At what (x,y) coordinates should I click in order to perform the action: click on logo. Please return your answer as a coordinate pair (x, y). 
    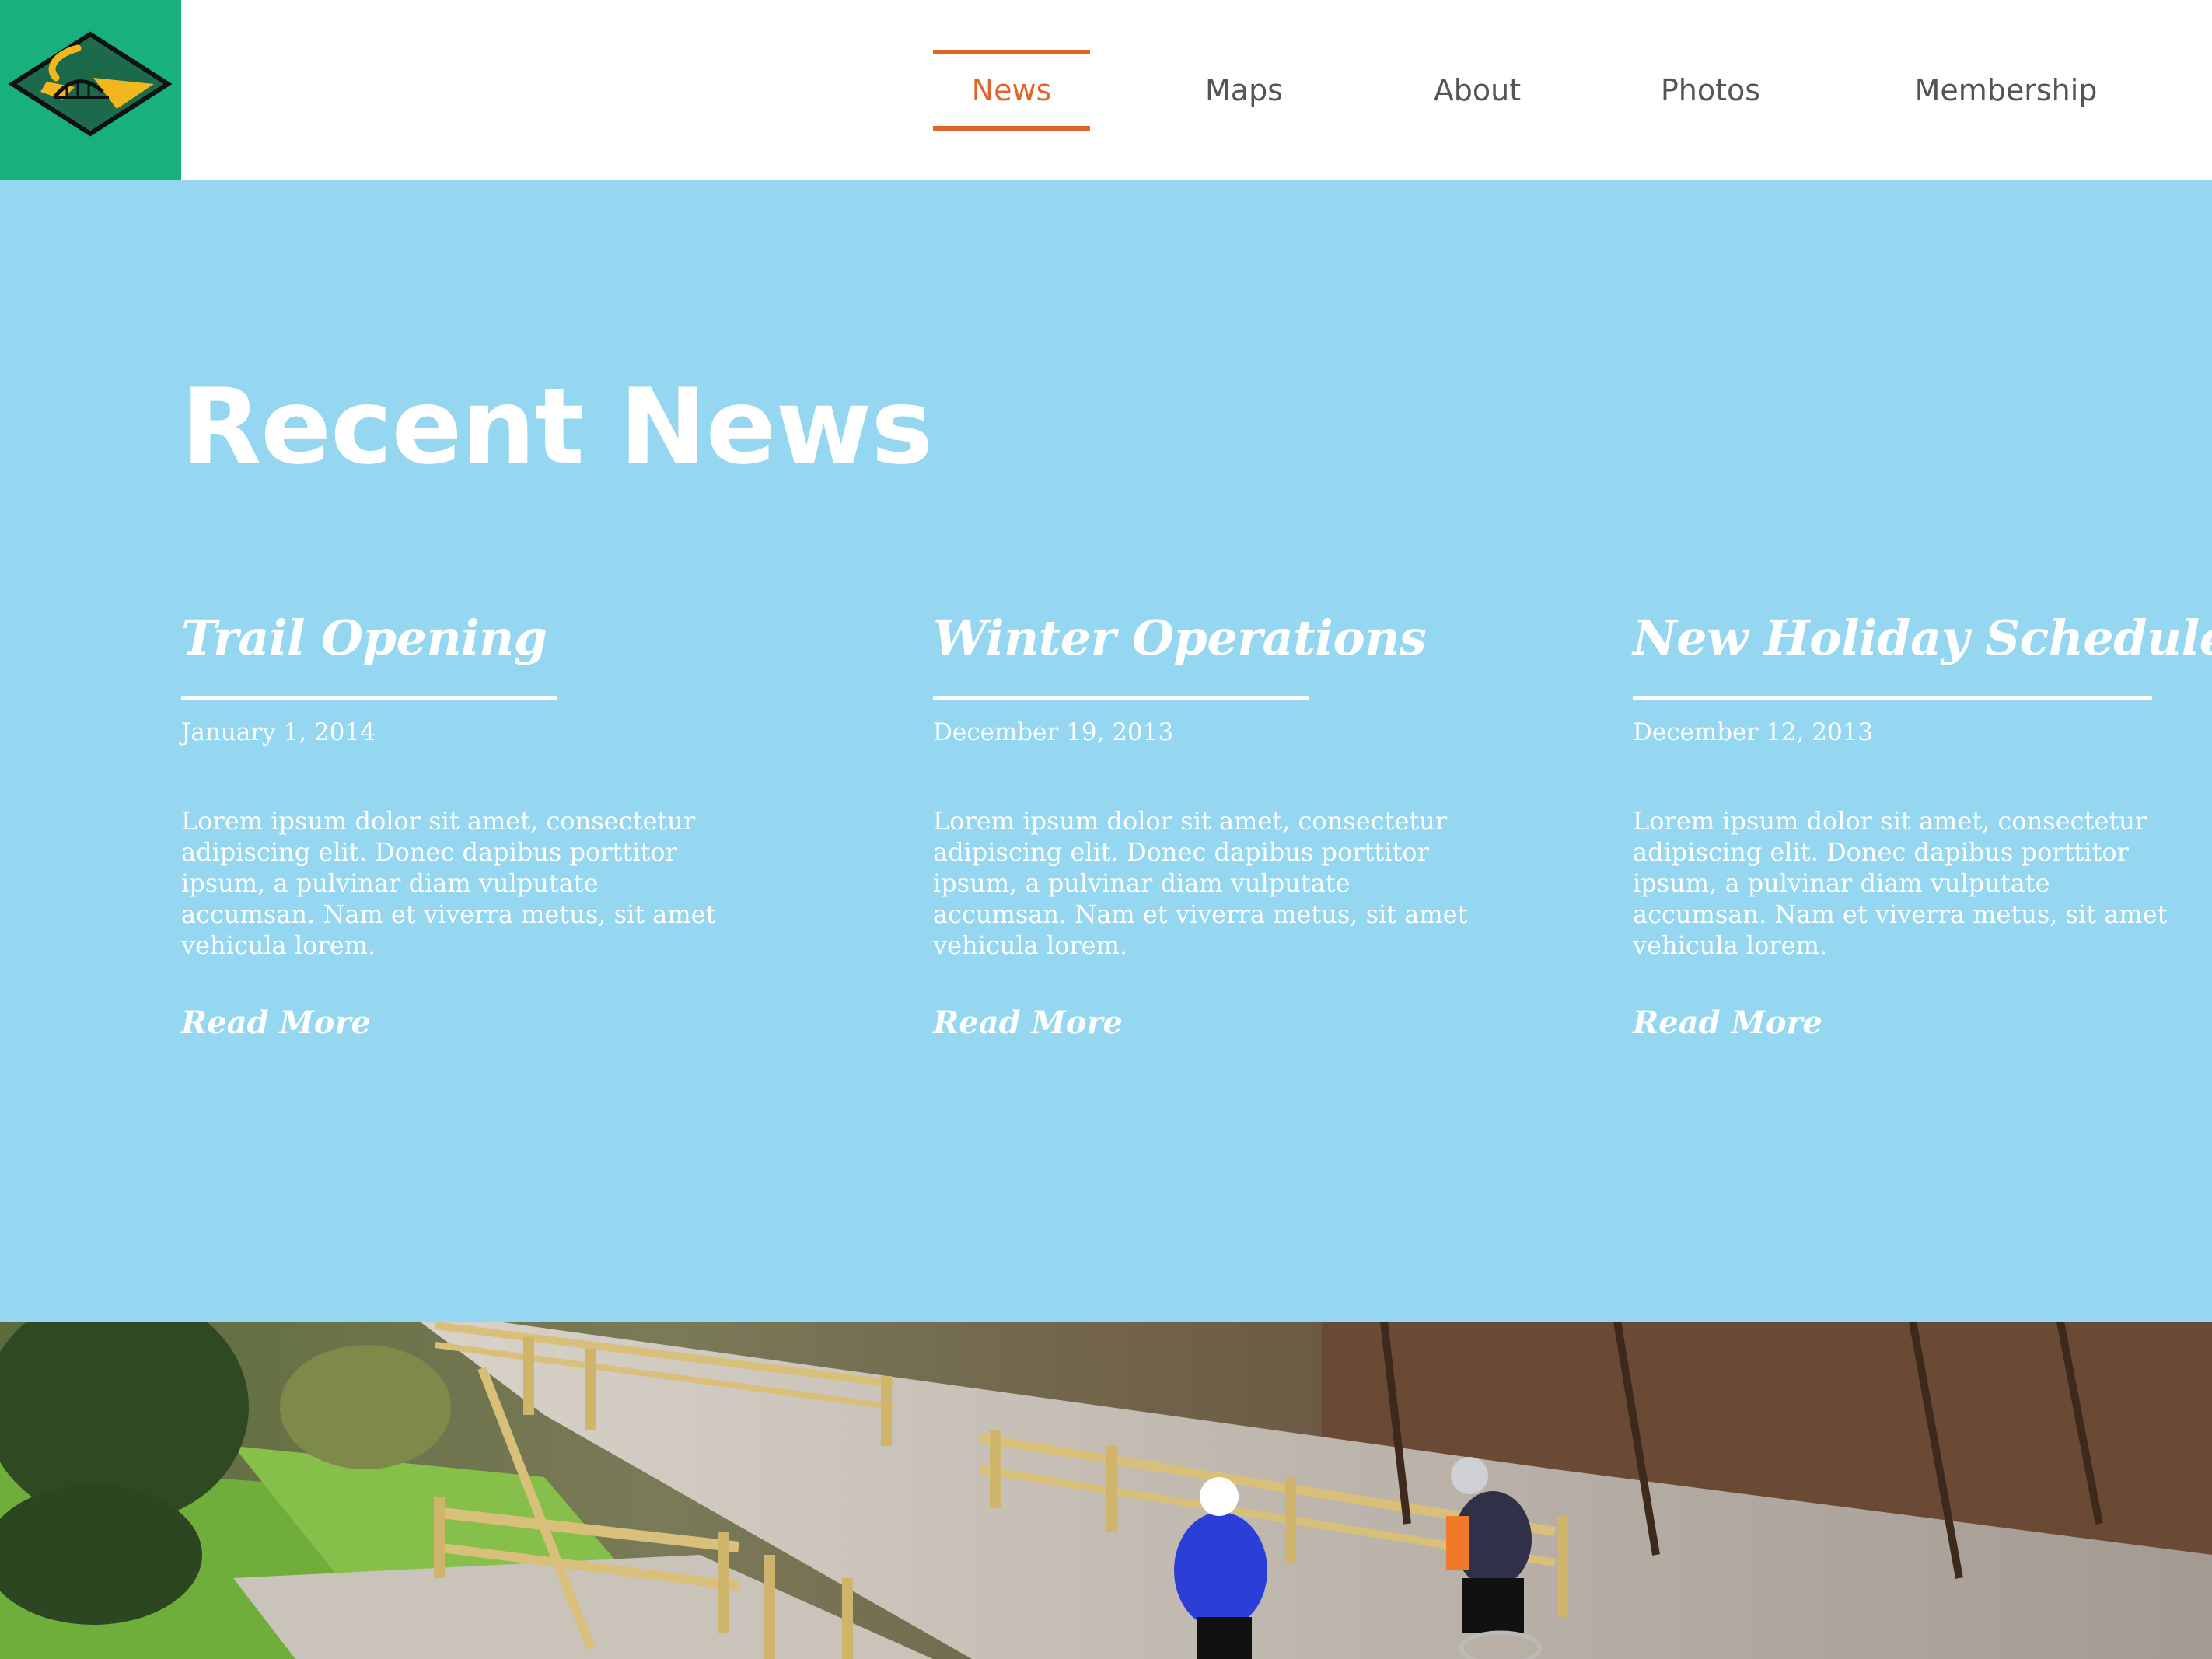
    Looking at the image, I should click on (90, 90).